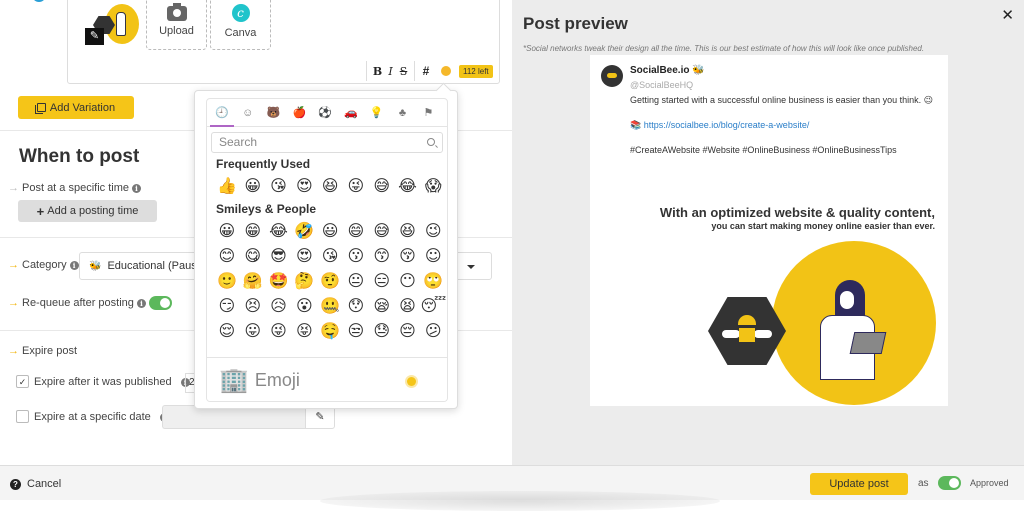 This screenshot has width=1024, height=511. What do you see at coordinates (330, 280) in the screenshot?
I see `emoji-item: 🤨` at bounding box center [330, 280].